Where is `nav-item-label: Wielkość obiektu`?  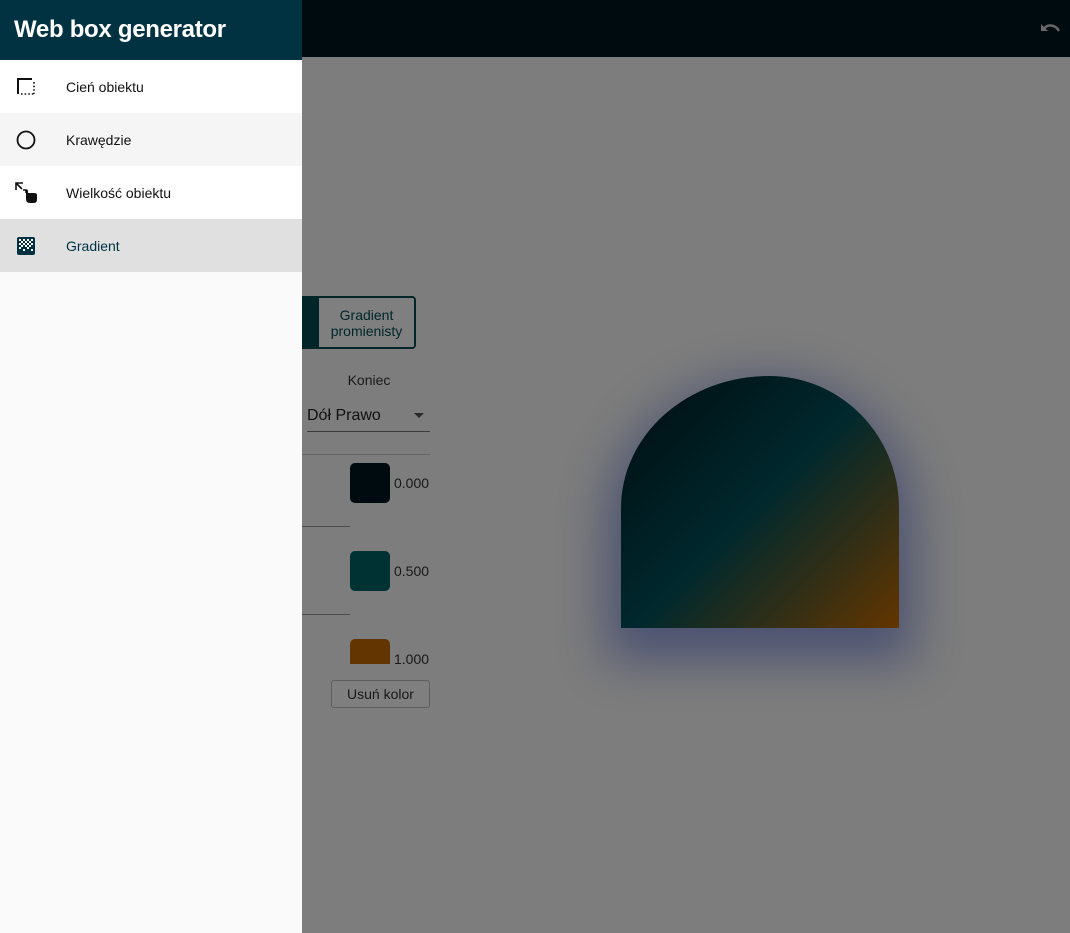 nav-item-label: Wielkość obiektu is located at coordinates (119, 192).